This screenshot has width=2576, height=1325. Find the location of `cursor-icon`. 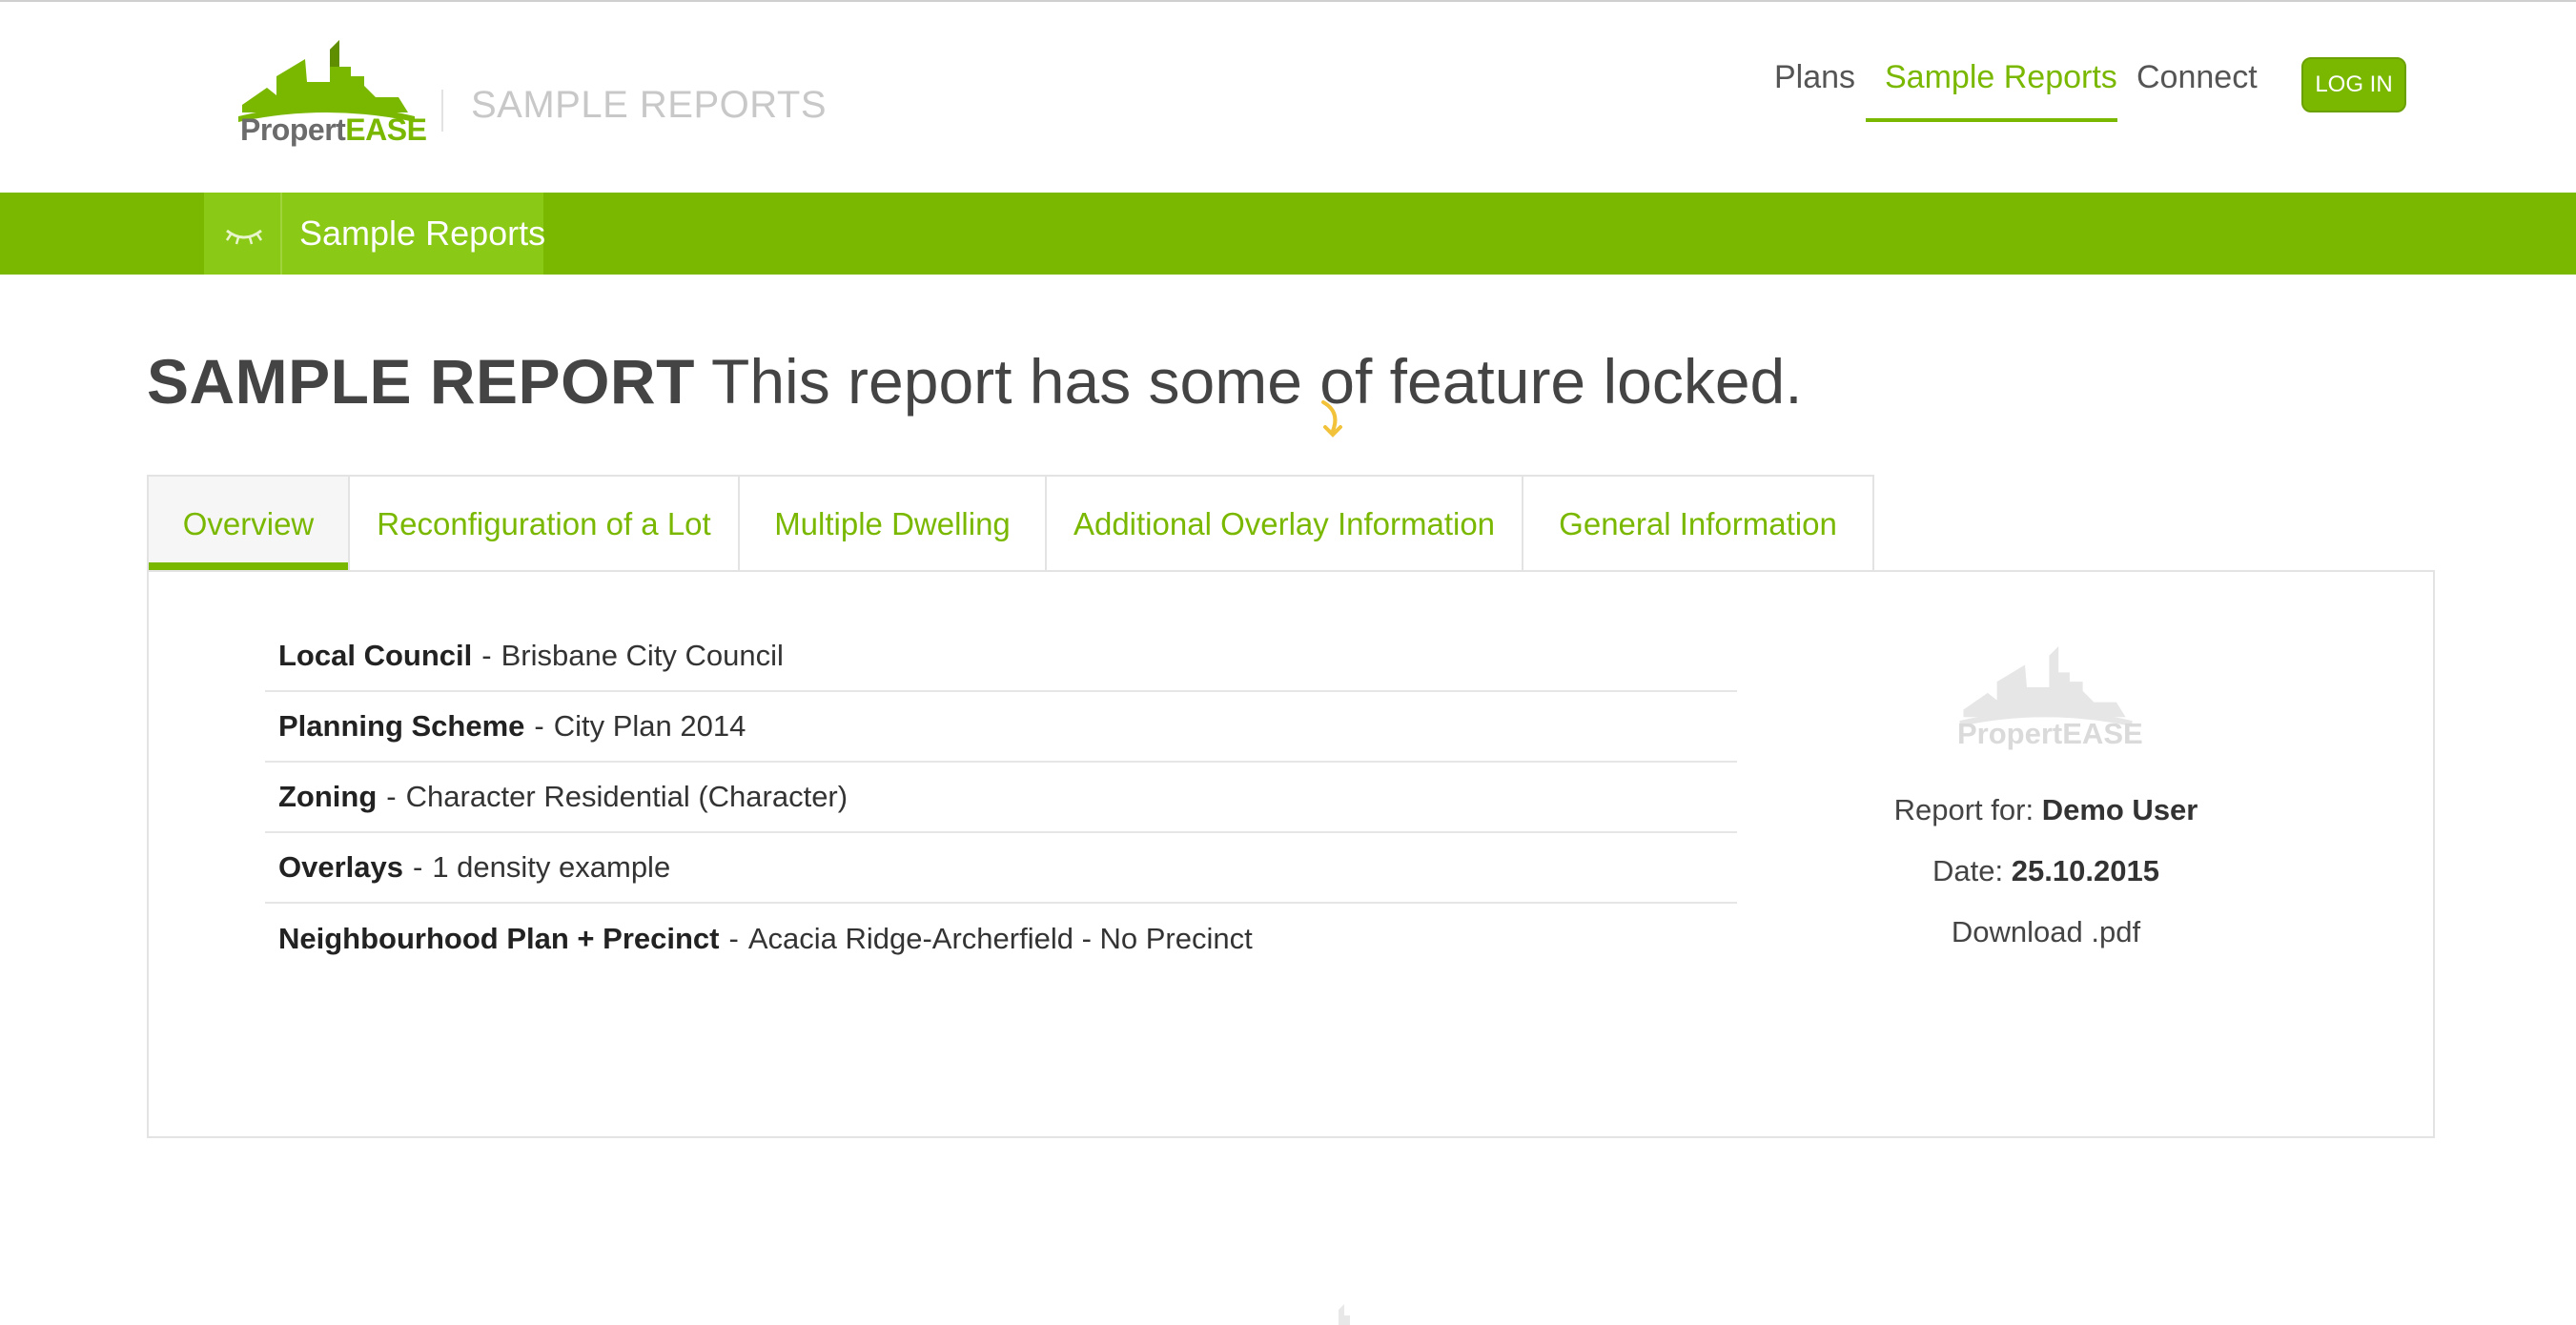

cursor-icon is located at coordinates (1331, 419).